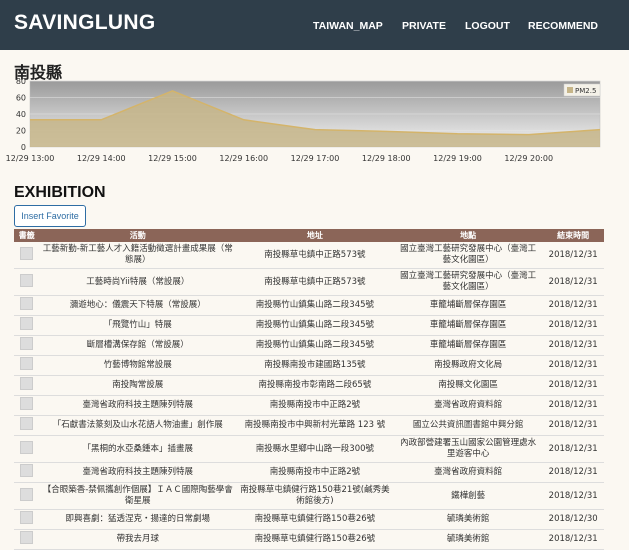  Describe the element at coordinates (137, 255) in the screenshot. I see `activity-cell: 工藝新勤-新工藝人才入籍活動徵選計畫成果展（常態展）` at that location.